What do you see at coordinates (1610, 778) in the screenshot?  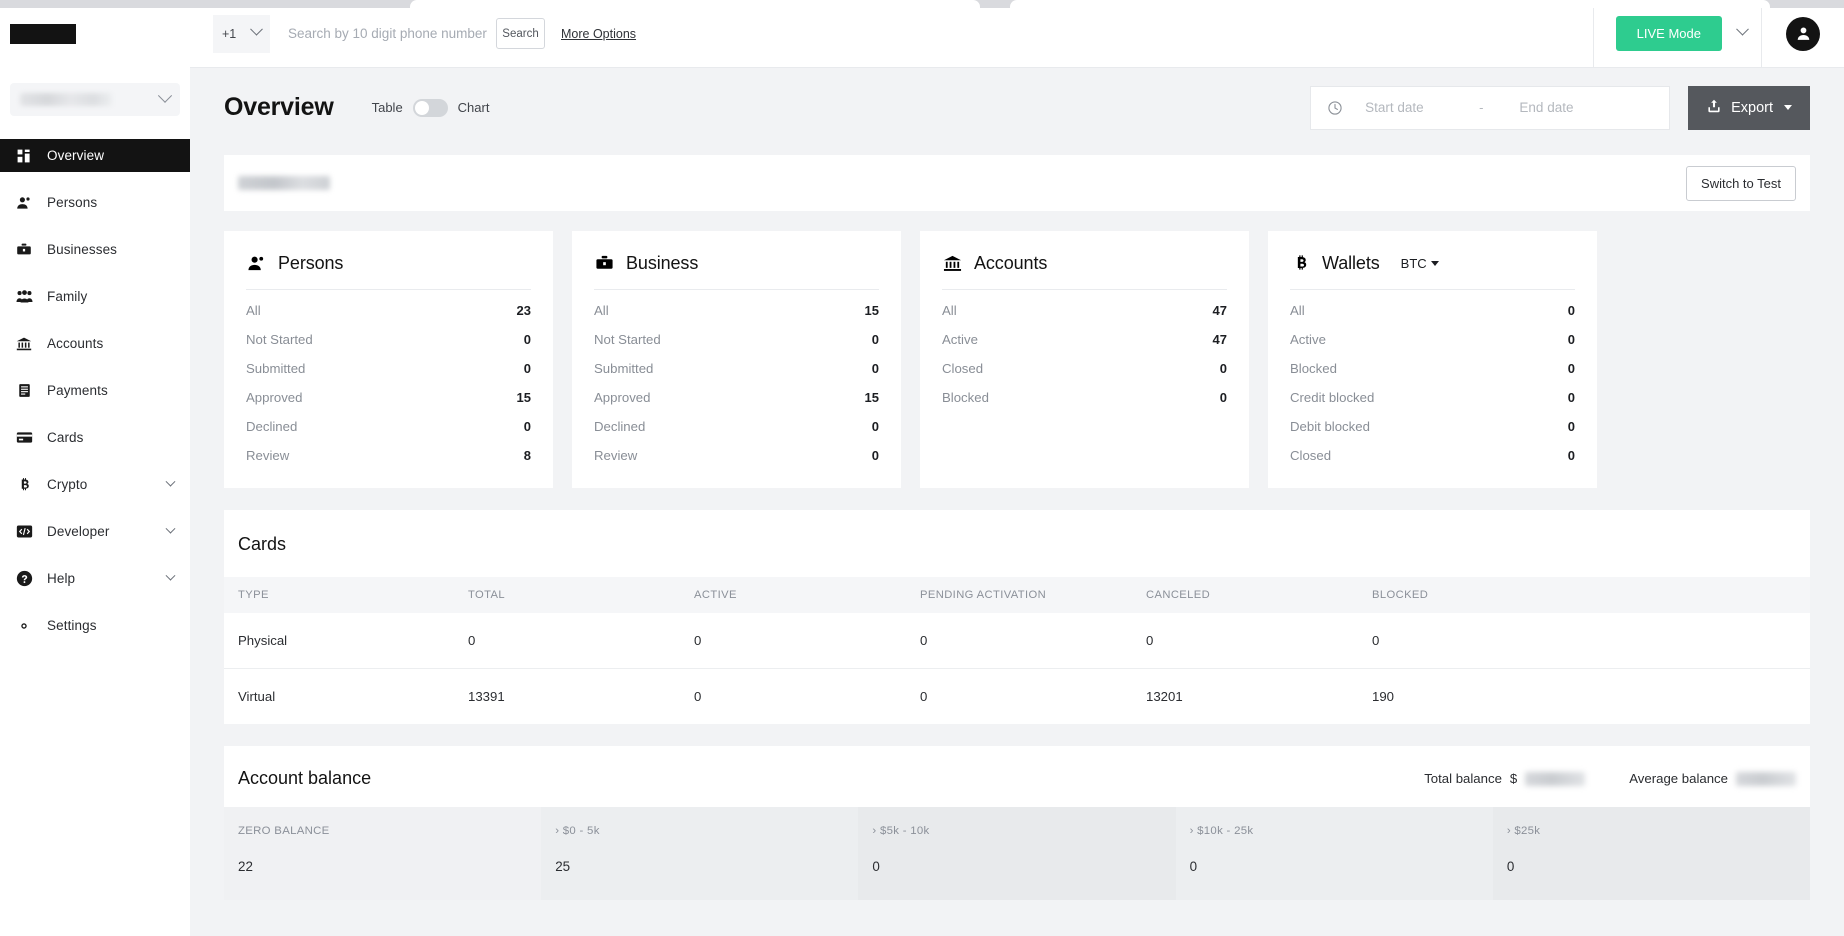 I see `account-balance-metrics: Total balance $ Average balance` at bounding box center [1610, 778].